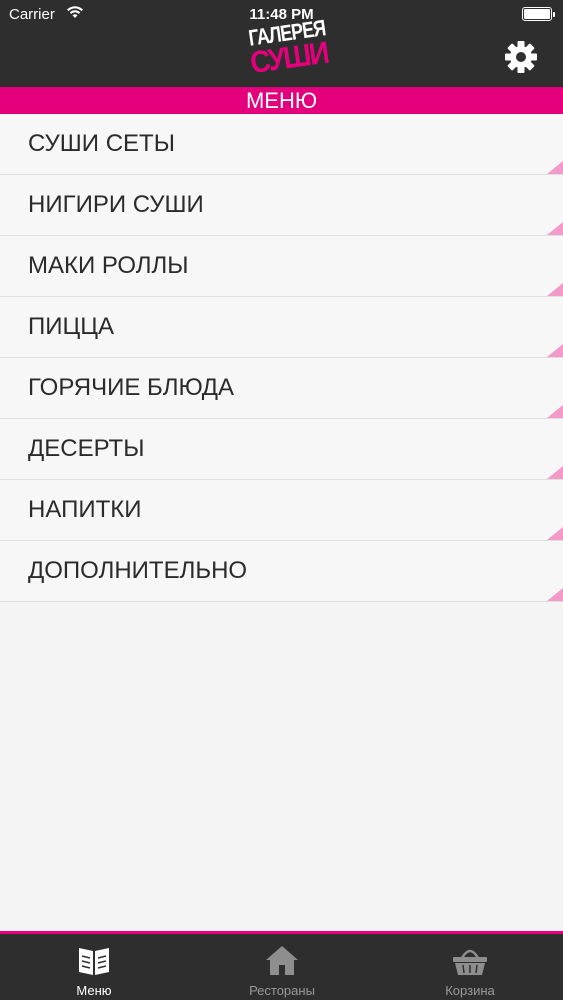 The width and height of the screenshot is (563, 1000). Describe the element at coordinates (281, 510) in the screenshot. I see `menu-item-drinks: НАПИТКИ` at that location.